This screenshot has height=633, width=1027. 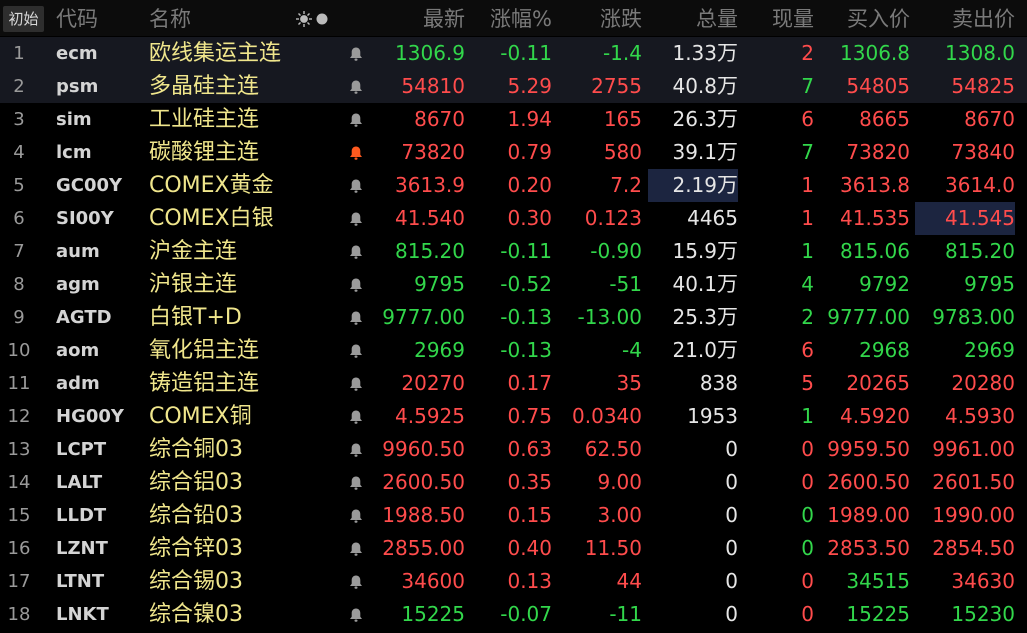 What do you see at coordinates (513, 614) in the screenshot?
I see `table-row: 18 LNKT 综合镍03 15225 -0.07 -11 0 0 15225 15230` at bounding box center [513, 614].